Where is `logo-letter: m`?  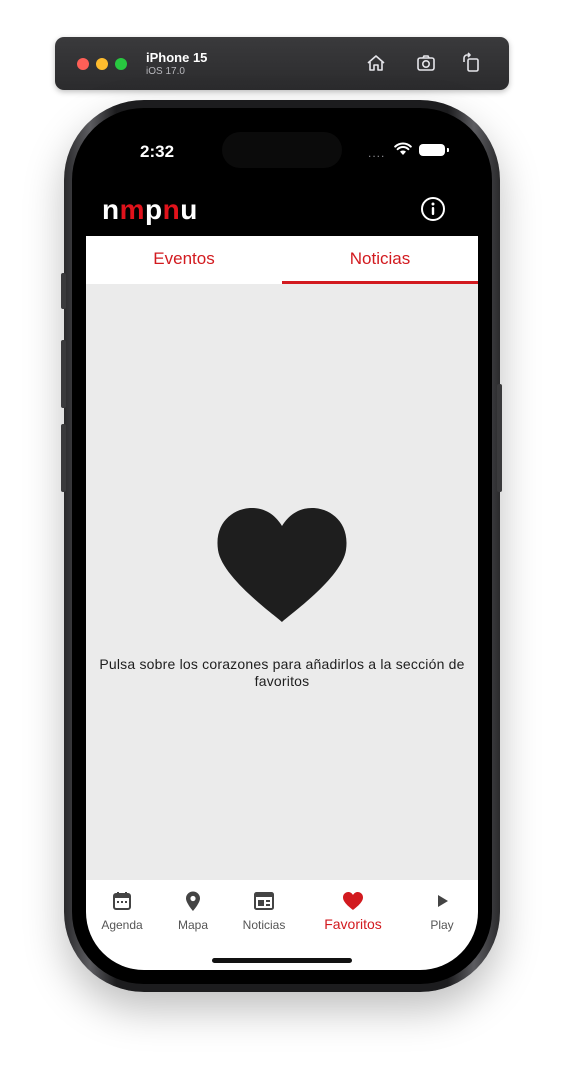
logo-letter: m is located at coordinates (132, 209).